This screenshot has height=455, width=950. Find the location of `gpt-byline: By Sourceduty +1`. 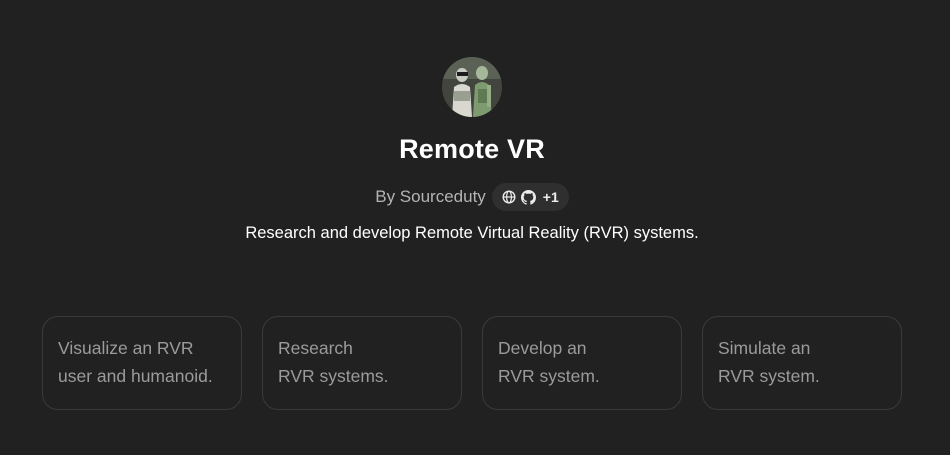

gpt-byline: By Sourceduty +1 is located at coordinates (472, 197).